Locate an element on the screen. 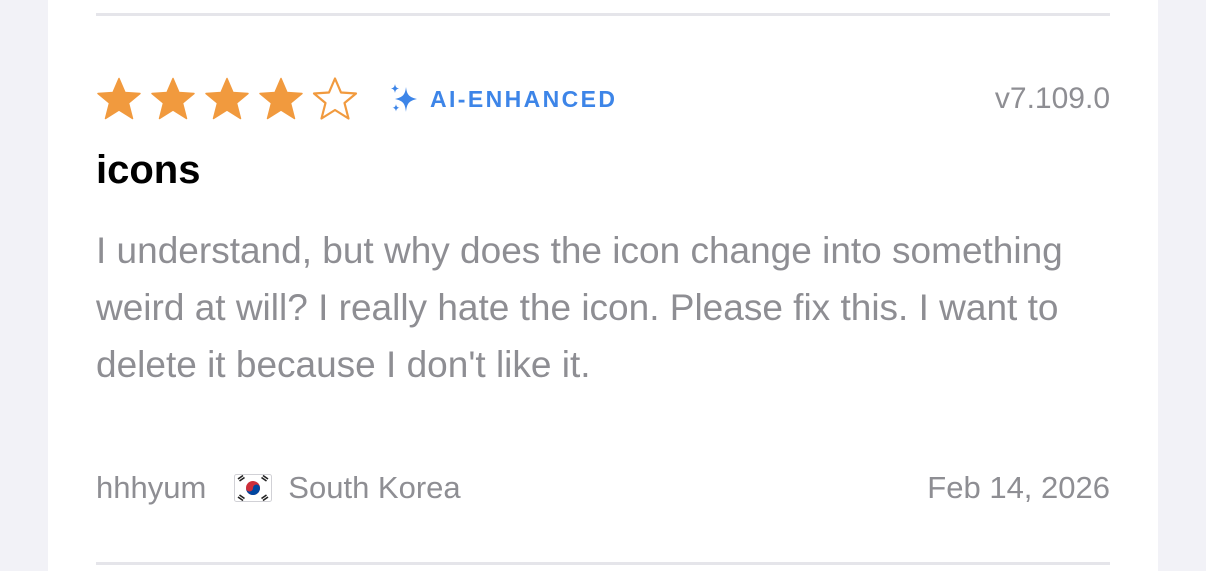 The width and height of the screenshot is (1206, 571). review-author: hhhyum is located at coordinates (151, 487).